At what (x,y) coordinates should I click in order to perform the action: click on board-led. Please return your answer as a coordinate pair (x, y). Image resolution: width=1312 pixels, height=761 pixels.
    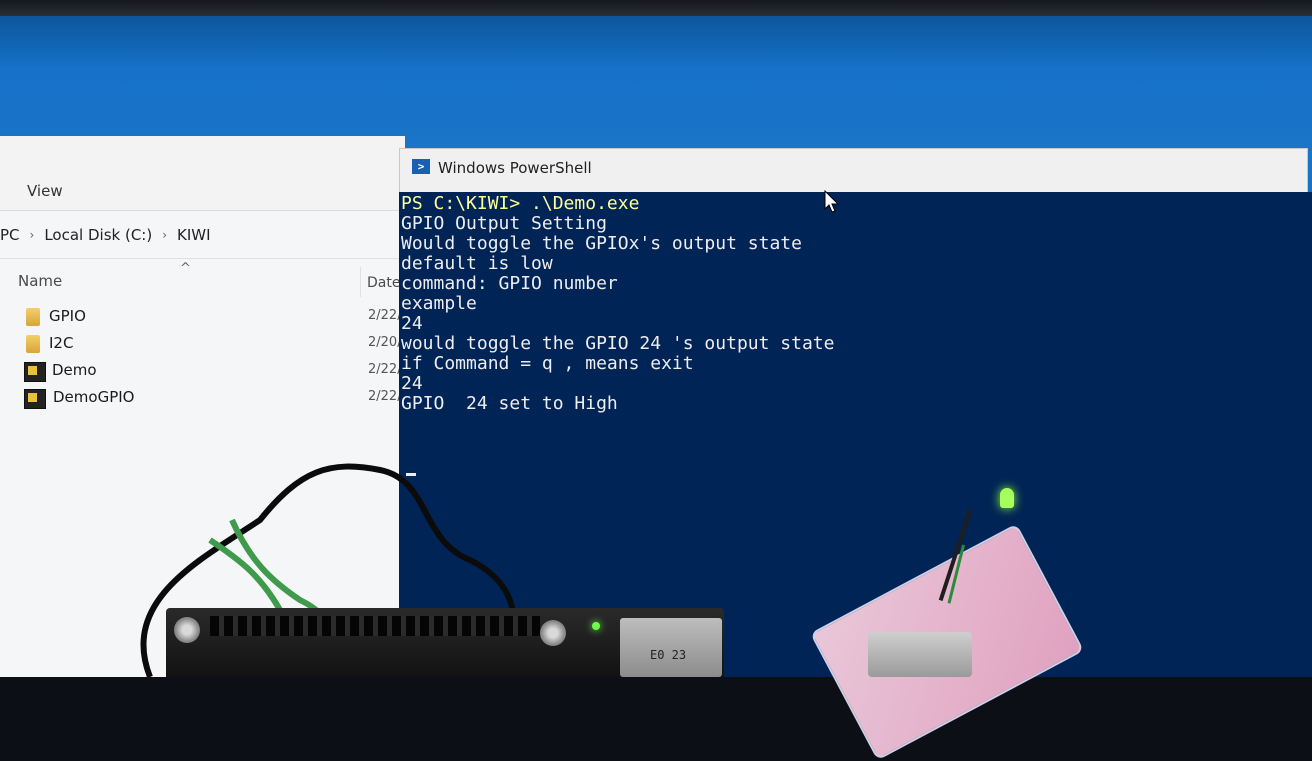
    Looking at the image, I should click on (596, 626).